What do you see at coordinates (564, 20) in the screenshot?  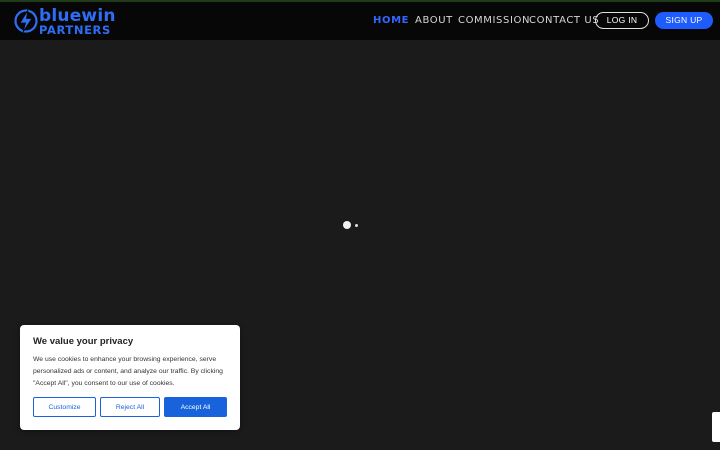 I see `nav-contact-link: CONTACT US` at bounding box center [564, 20].